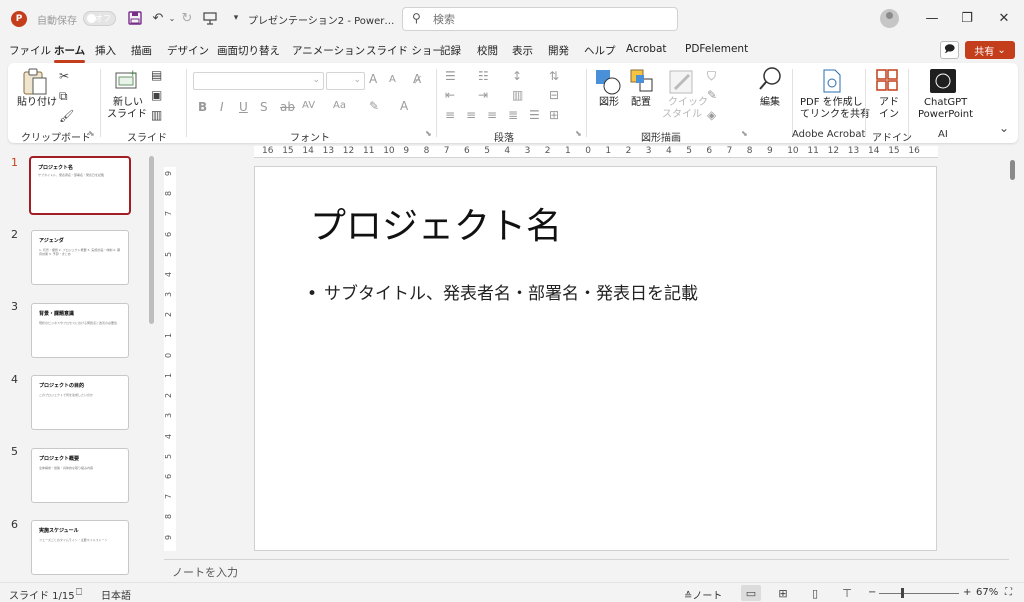 Image resolution: width=1024 pixels, height=602 pixels. I want to click on increase-indent-icon: ⇥, so click(483, 95).